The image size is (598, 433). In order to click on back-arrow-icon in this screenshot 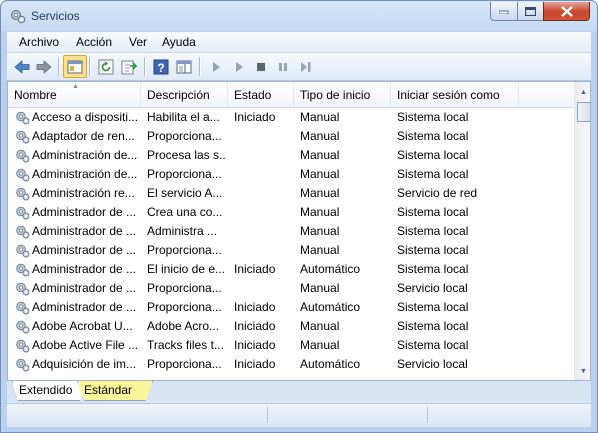, I will do `click(22, 66)`.